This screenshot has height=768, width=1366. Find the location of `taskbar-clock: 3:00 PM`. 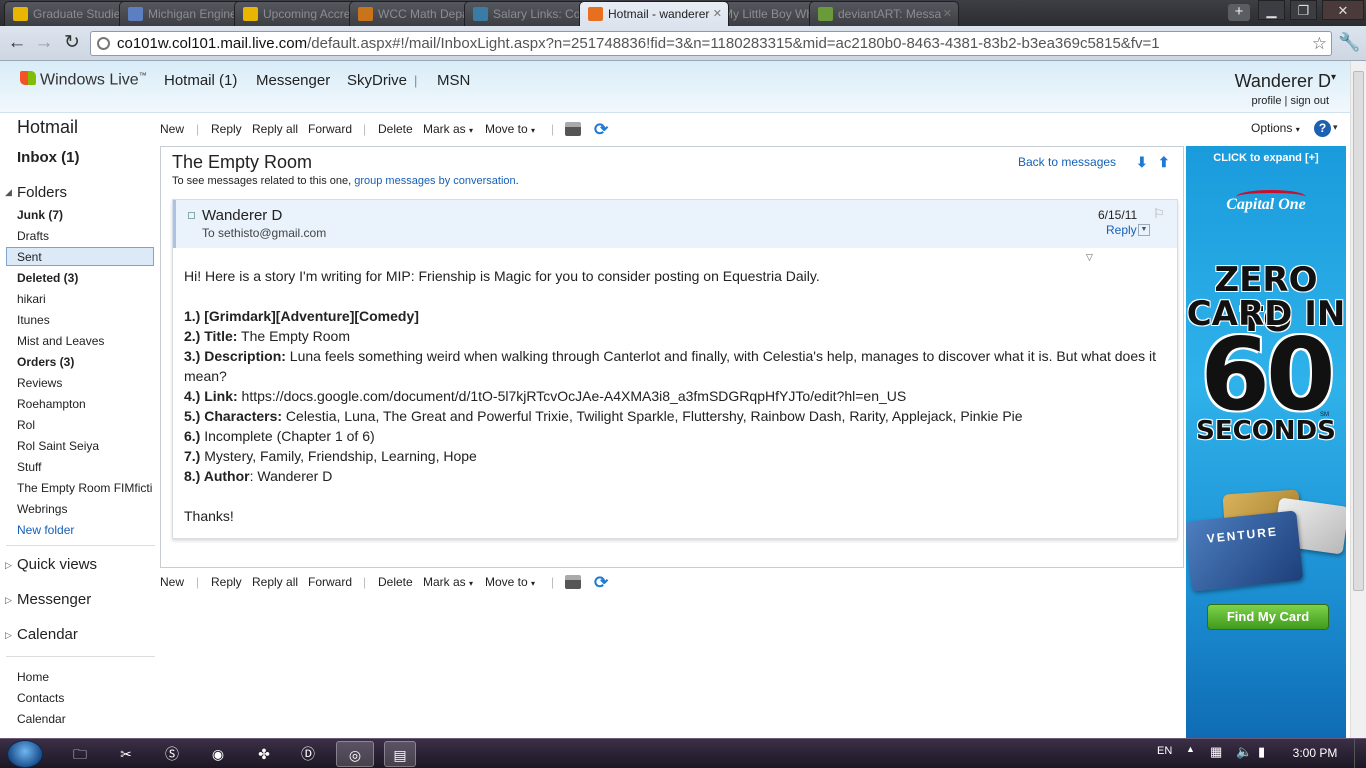

taskbar-clock: 3:00 PM is located at coordinates (1315, 753).